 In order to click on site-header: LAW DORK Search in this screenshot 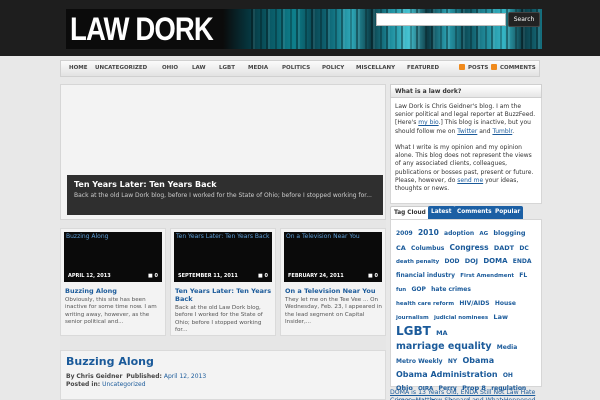, I will do `click(300, 28)`.